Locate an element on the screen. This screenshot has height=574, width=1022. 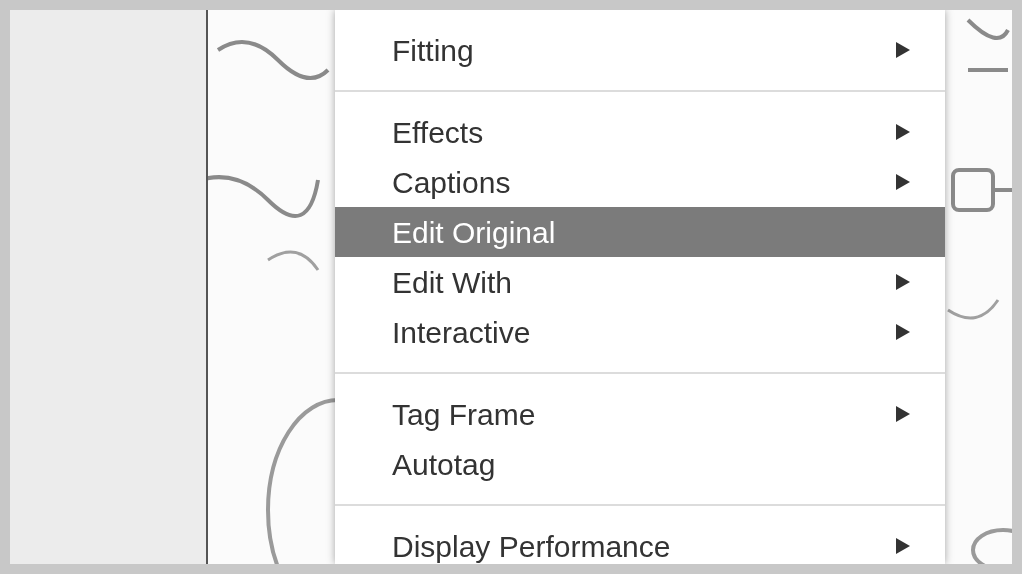
menu-item: Effects is located at coordinates (640, 132).